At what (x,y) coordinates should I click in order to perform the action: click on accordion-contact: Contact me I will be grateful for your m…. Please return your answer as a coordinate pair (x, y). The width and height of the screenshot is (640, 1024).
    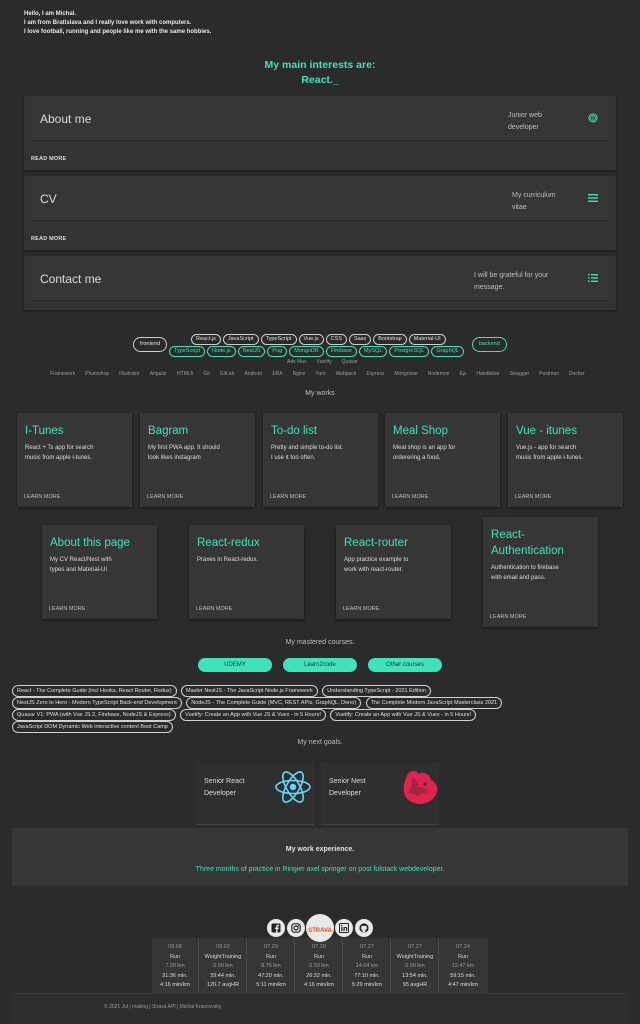
    Looking at the image, I should click on (320, 283).